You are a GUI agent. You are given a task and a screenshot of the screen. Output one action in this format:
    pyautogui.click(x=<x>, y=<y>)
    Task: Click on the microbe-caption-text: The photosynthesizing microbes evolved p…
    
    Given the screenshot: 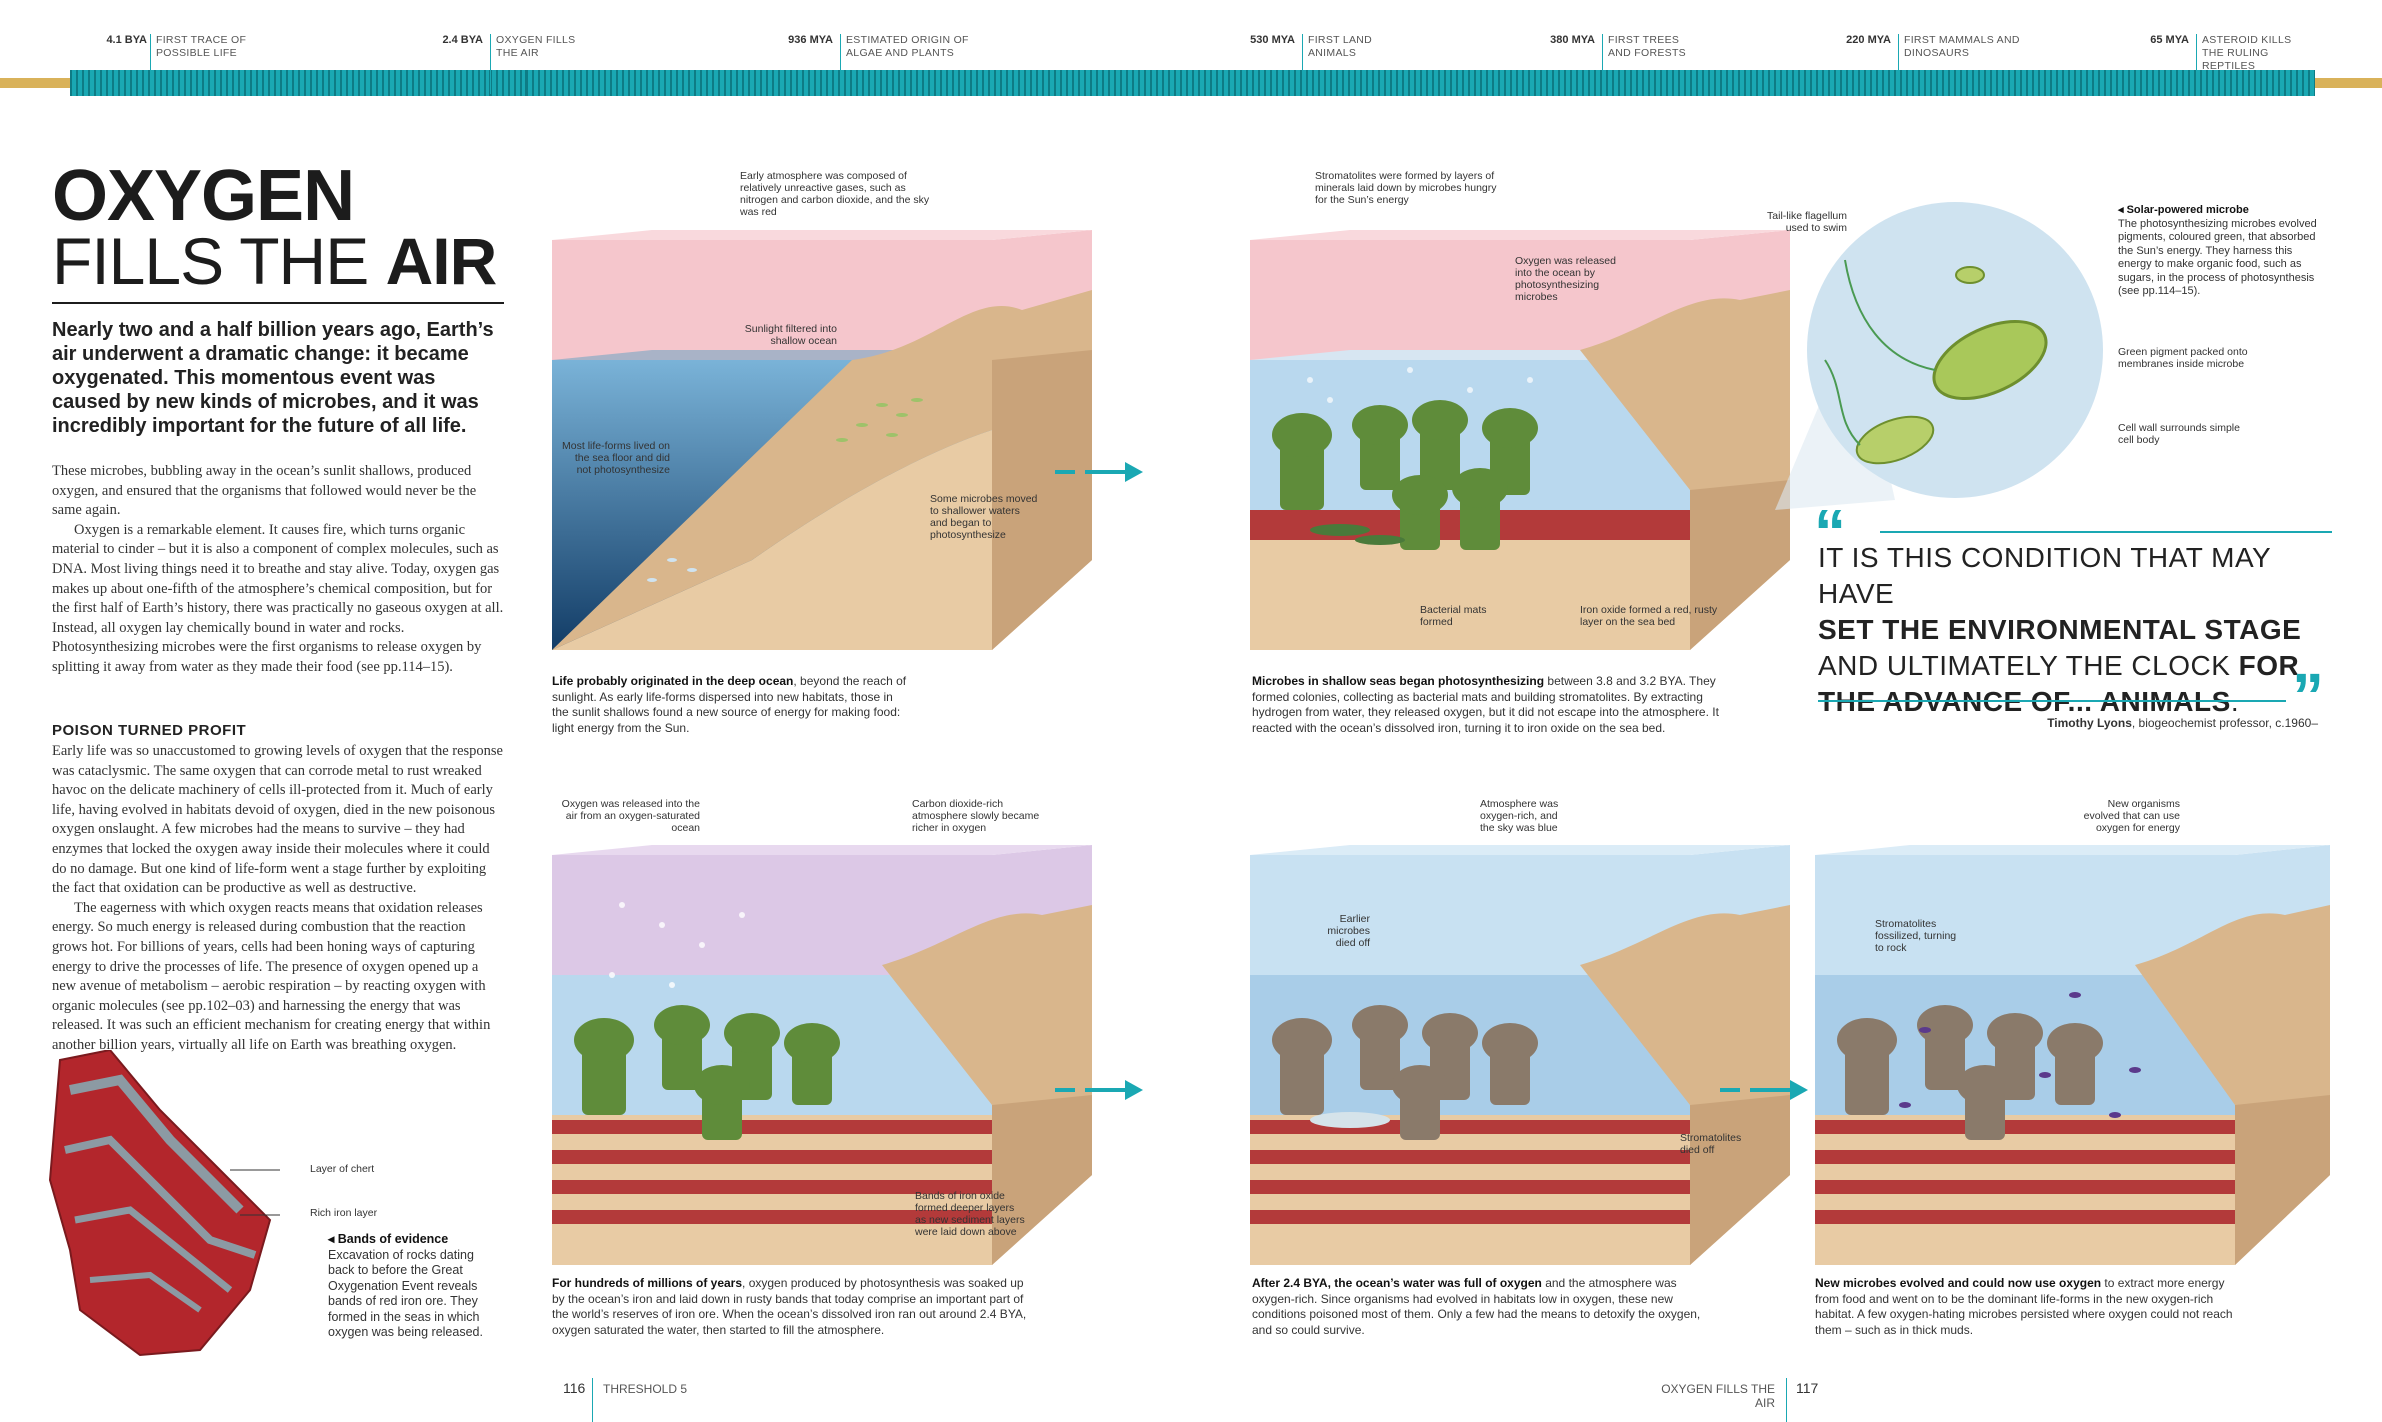 What is the action you would take?
    pyautogui.click(x=2217, y=257)
    